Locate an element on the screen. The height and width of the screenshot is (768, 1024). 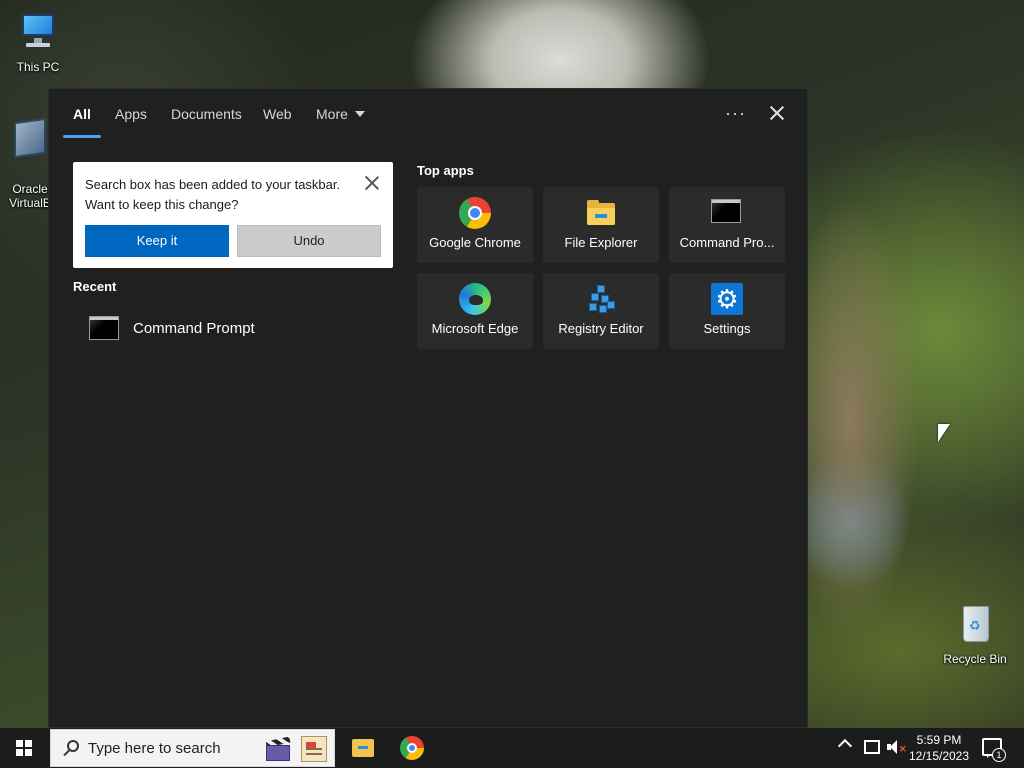
taskbar-search-box: Type here to search is located at coordinates (192, 748).